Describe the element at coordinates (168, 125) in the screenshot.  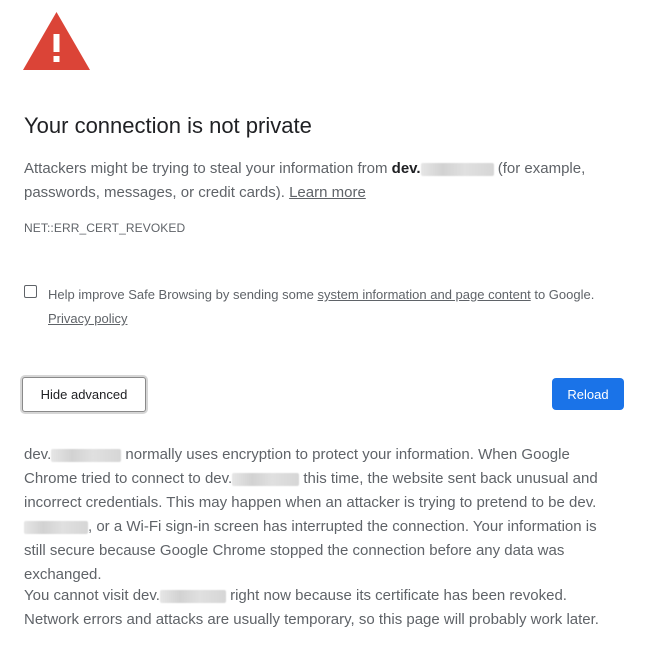
I see `page-title: Your connection is not private` at that location.